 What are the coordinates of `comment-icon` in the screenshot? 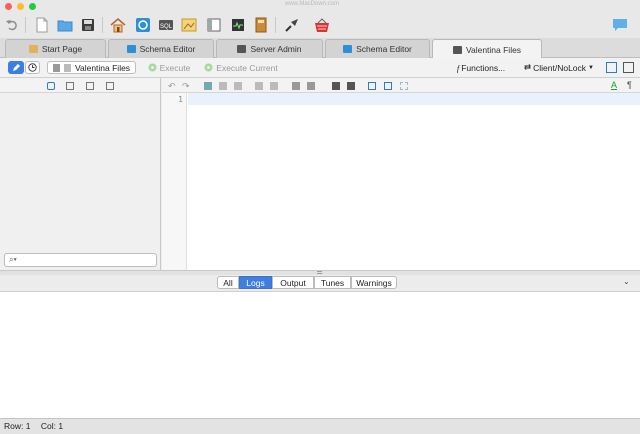 It's located at (259, 86).